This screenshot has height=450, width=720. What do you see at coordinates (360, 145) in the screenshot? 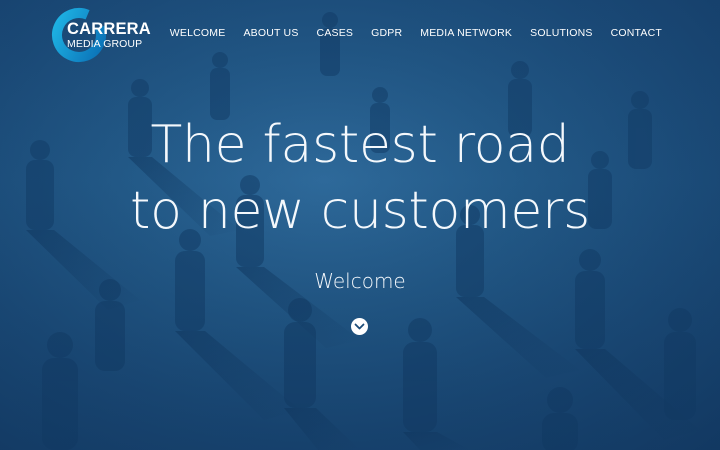
I see `headline-line-1: The fastest road` at bounding box center [360, 145].